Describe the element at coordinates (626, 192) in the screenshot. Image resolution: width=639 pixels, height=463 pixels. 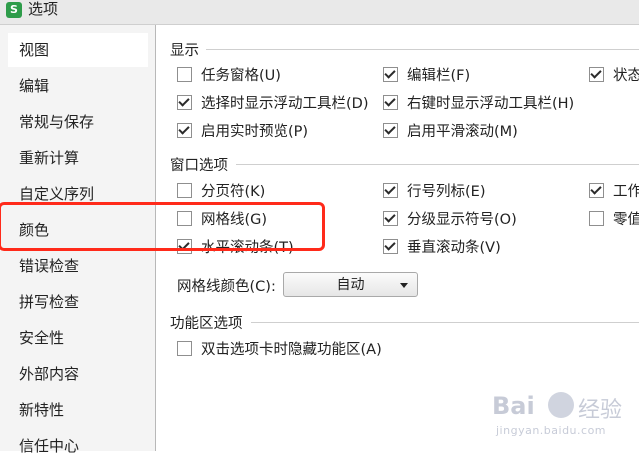
I see `option-label: 工作` at that location.